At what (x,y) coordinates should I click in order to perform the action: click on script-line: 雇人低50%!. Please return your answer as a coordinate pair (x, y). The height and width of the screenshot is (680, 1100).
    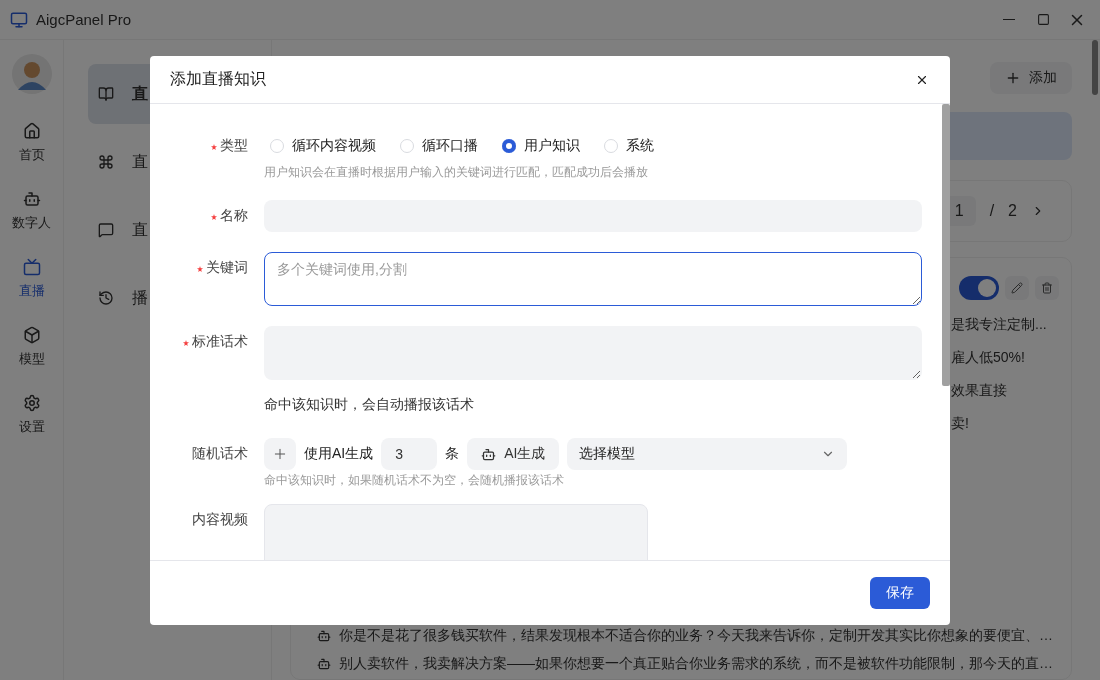
    Looking at the image, I should click on (988, 357).